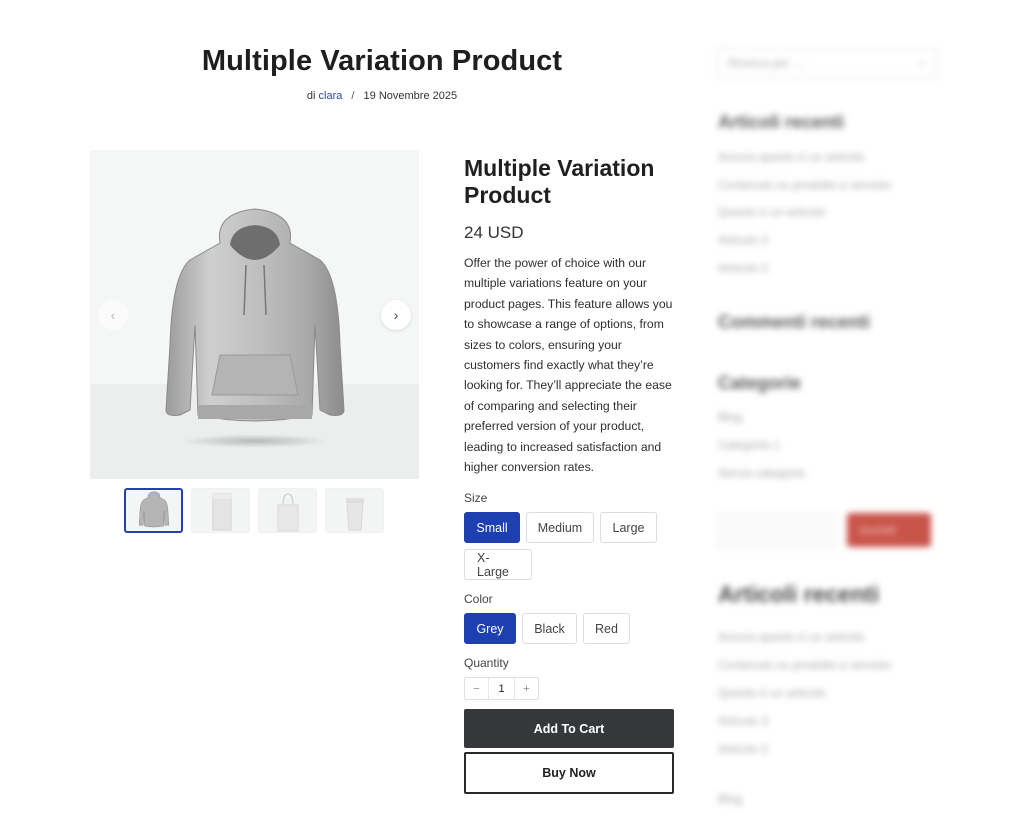 This screenshot has height=818, width=1024. I want to click on shopping-bag-icon, so click(287, 512).